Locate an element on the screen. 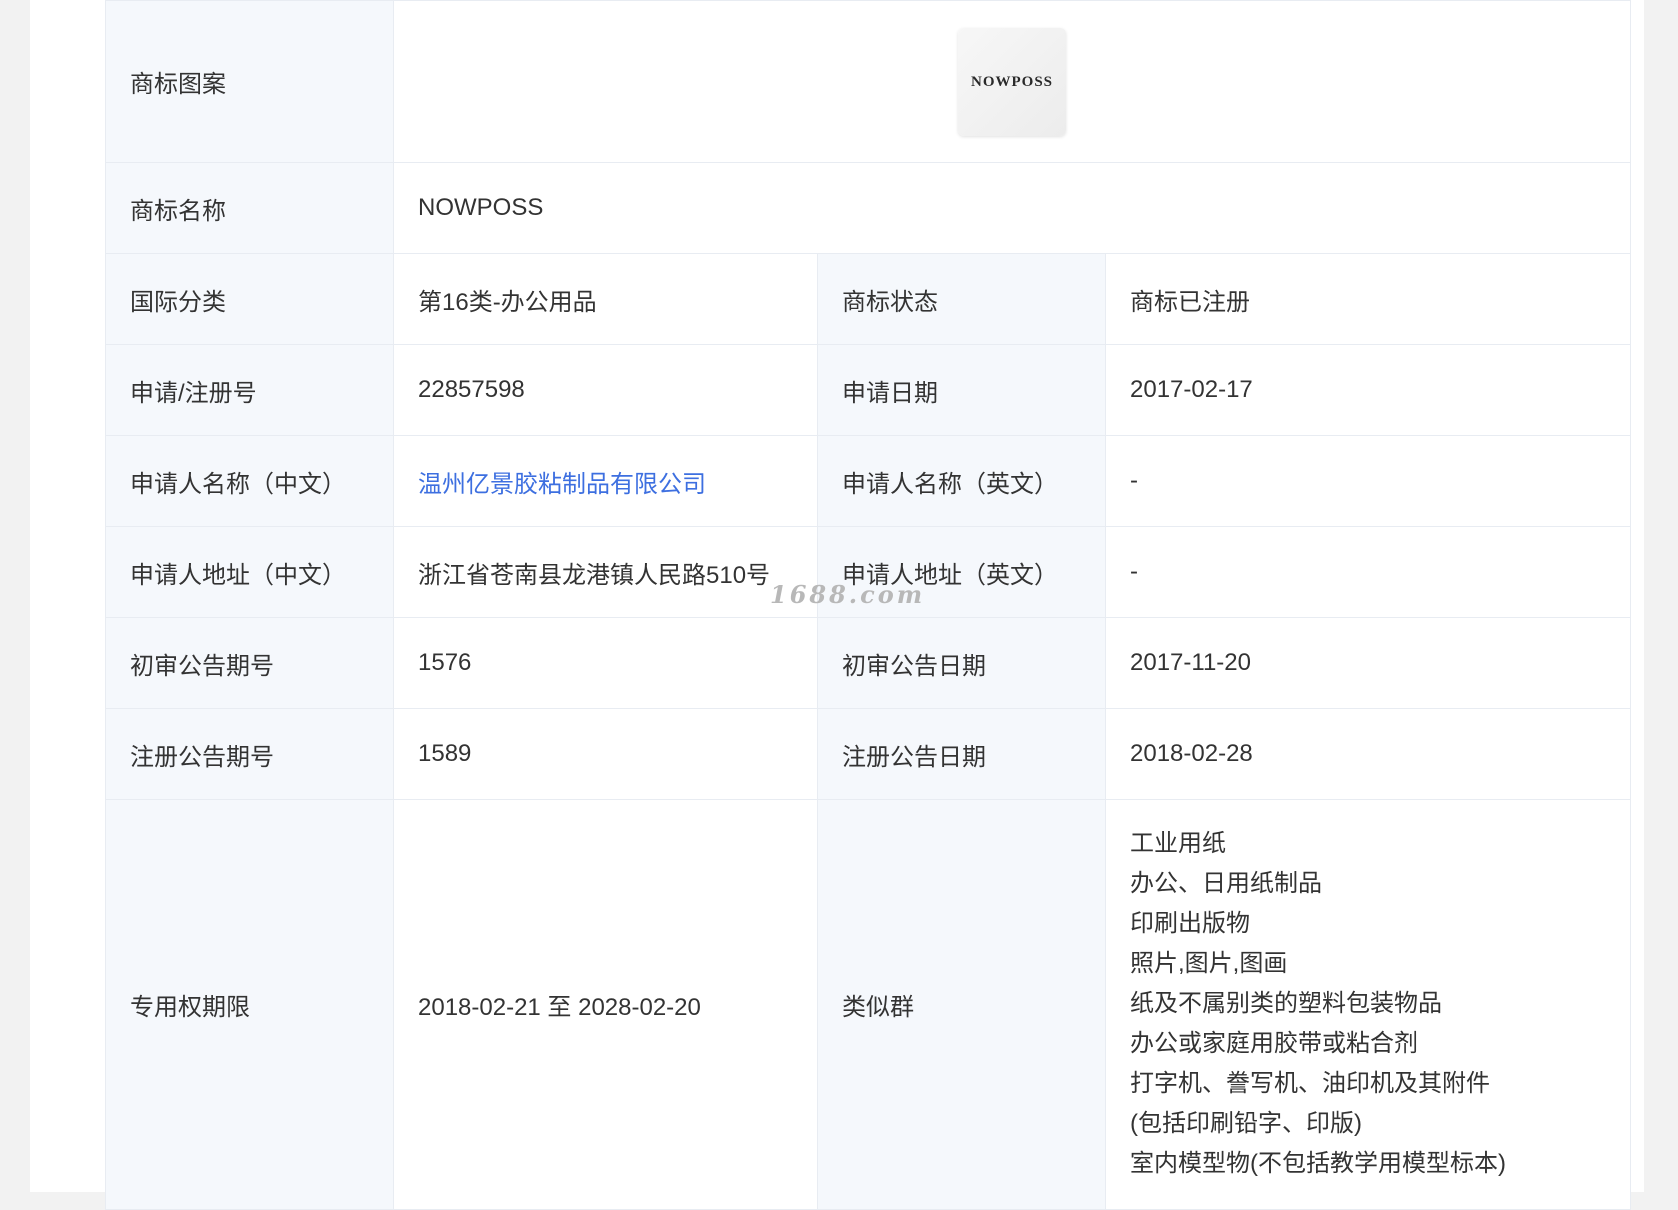  prelim-issue-value: 1576 is located at coordinates (605, 663).